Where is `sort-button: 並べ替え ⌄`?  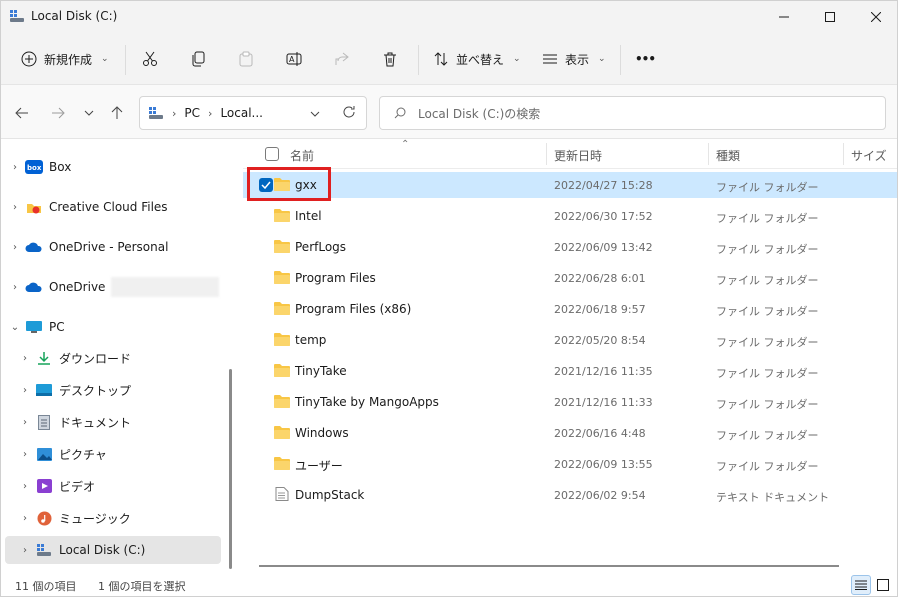
sort-button: 並べ替え ⌄ is located at coordinates (477, 59).